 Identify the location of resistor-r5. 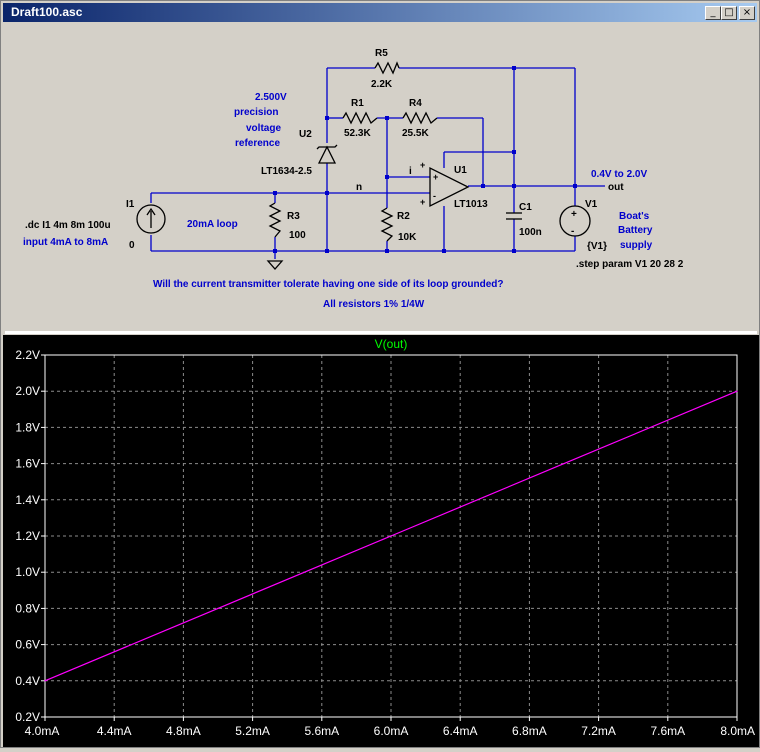
(387, 68).